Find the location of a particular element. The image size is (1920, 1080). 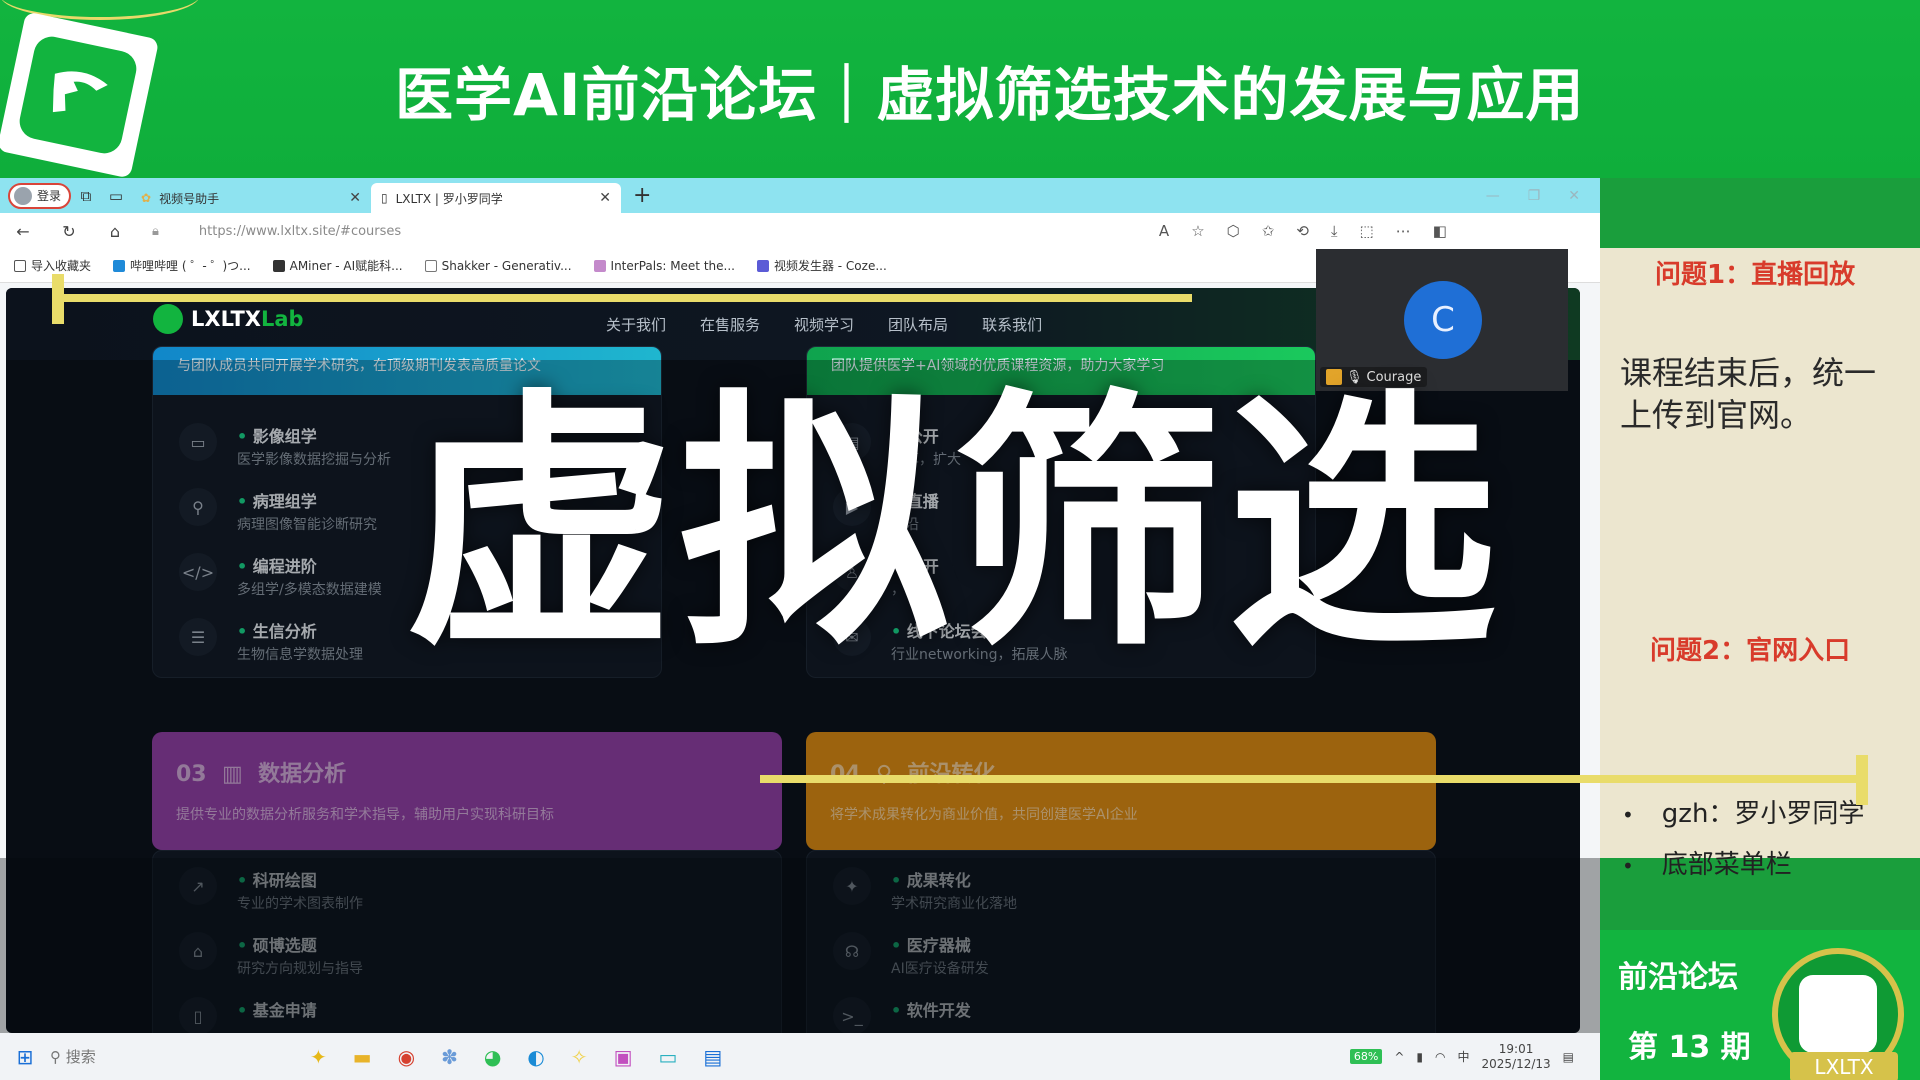

aminer-icon is located at coordinates (278, 265).